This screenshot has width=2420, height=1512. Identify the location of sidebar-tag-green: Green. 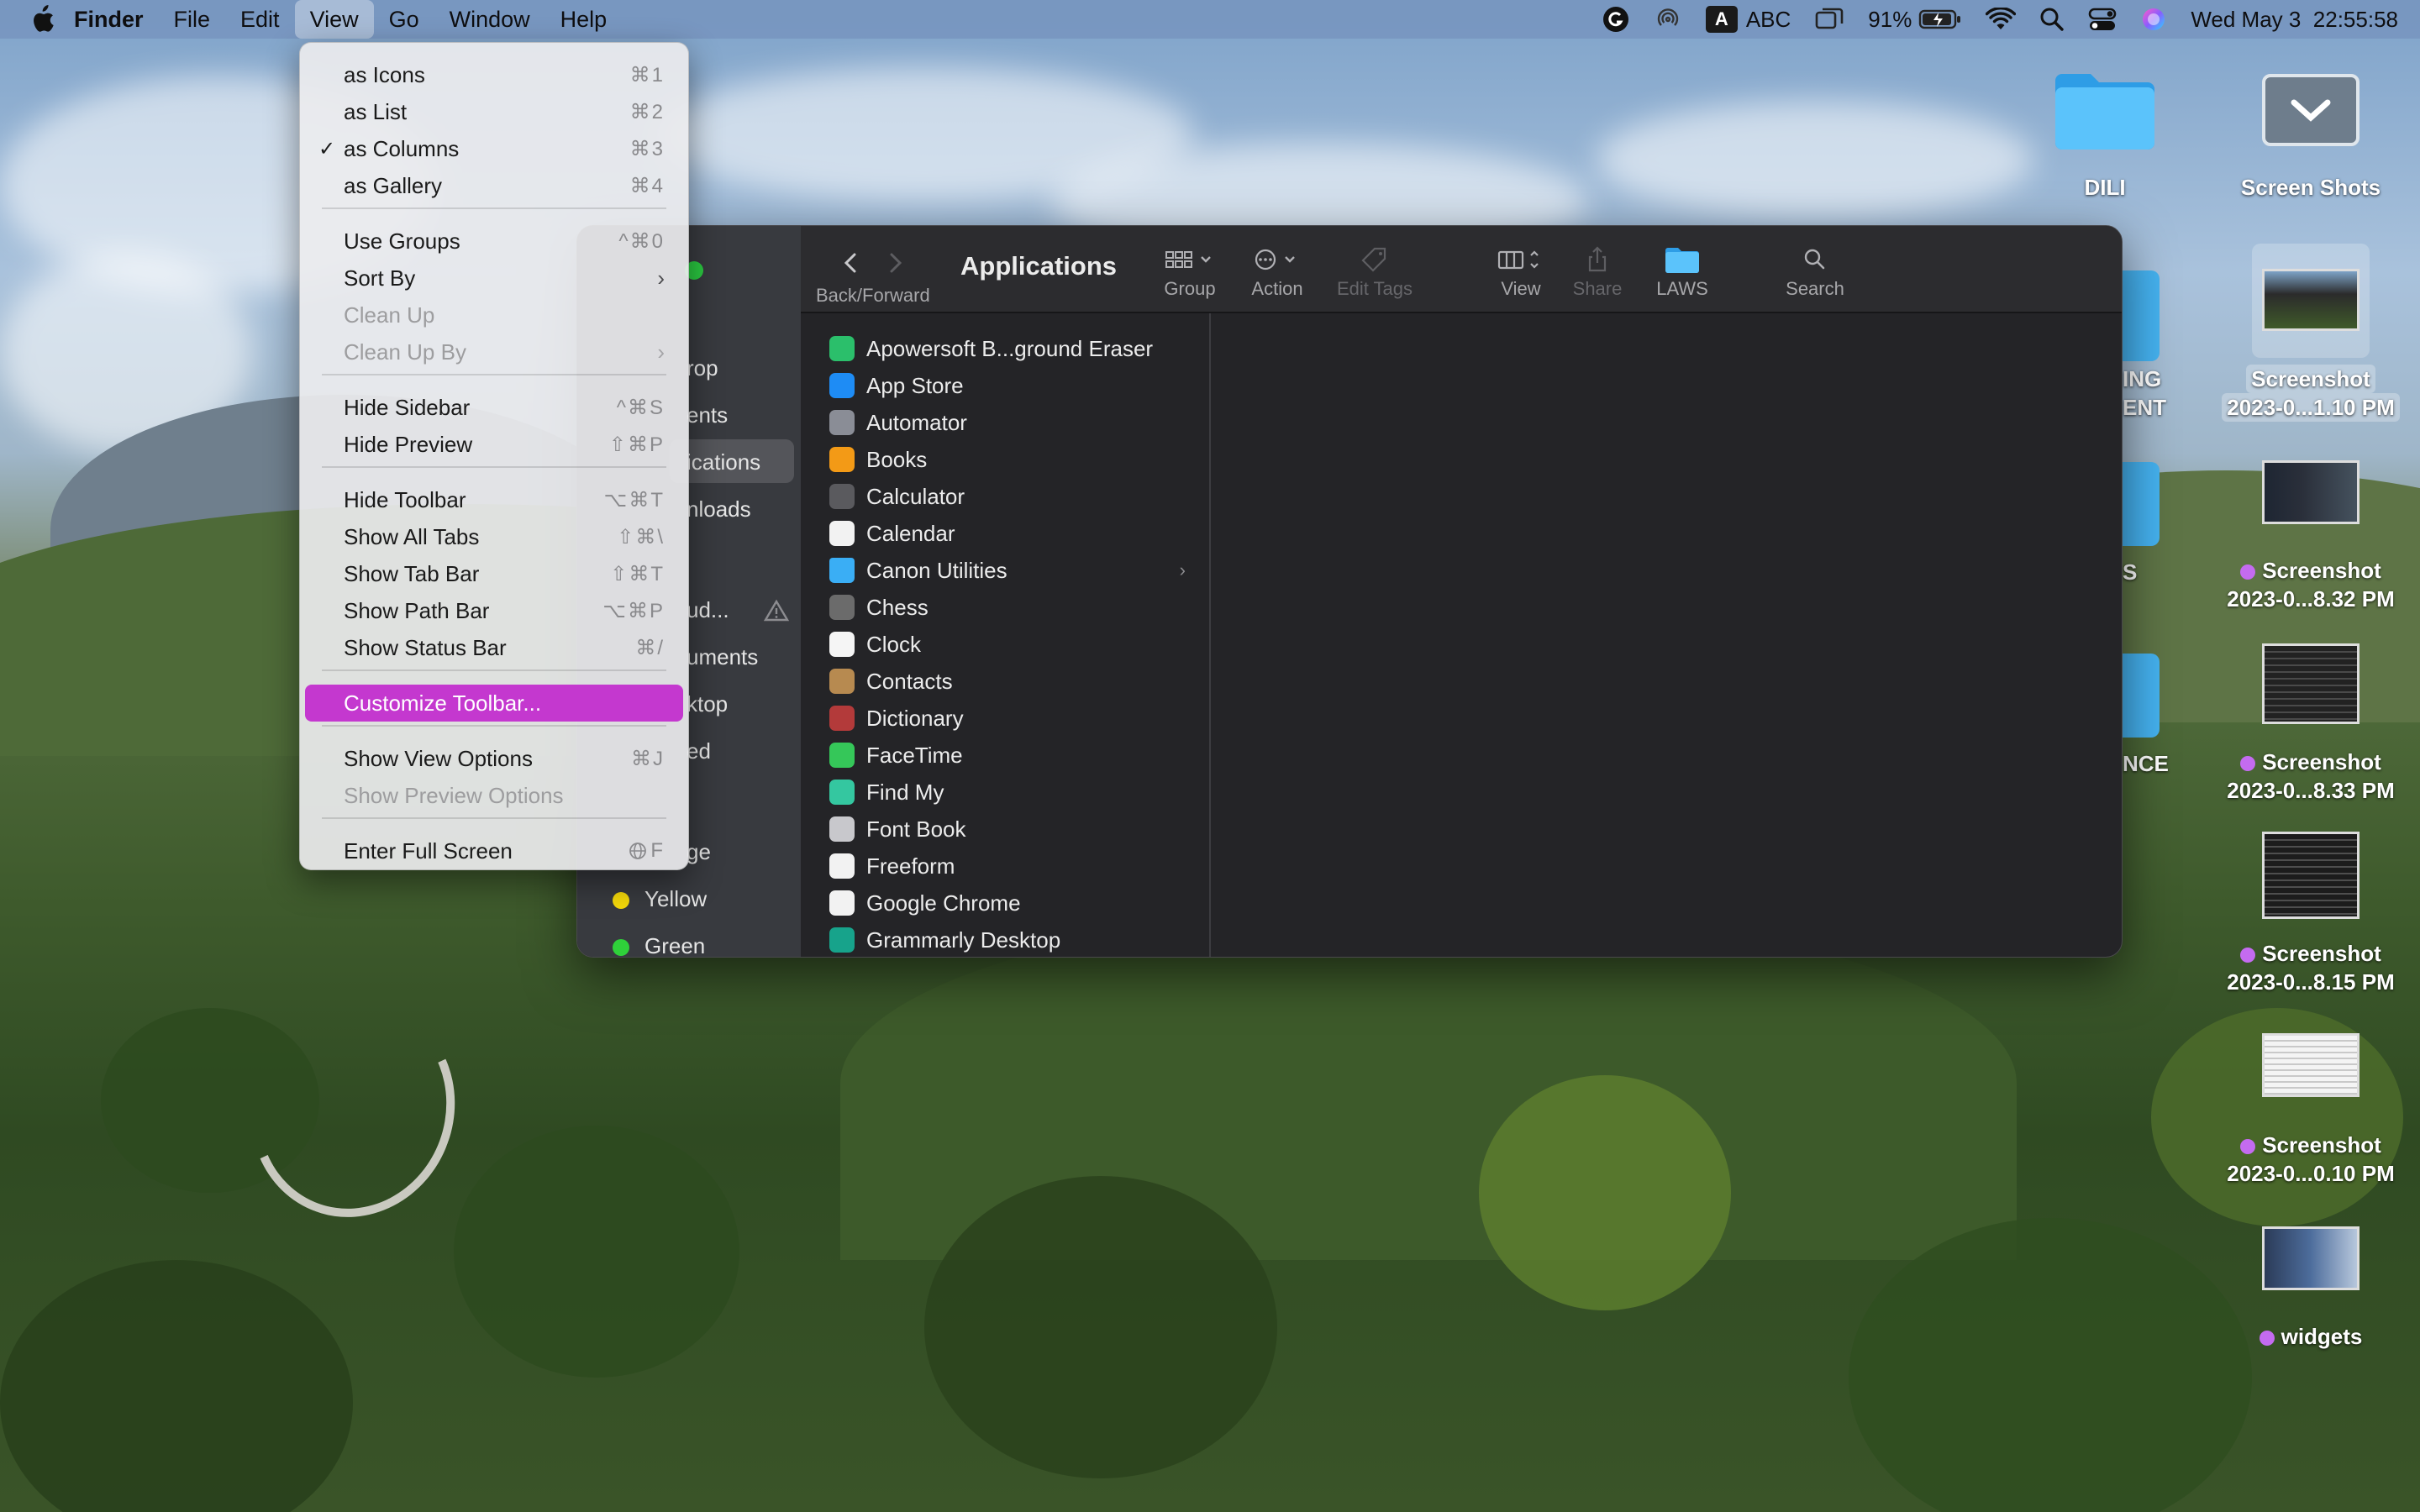
(659, 945).